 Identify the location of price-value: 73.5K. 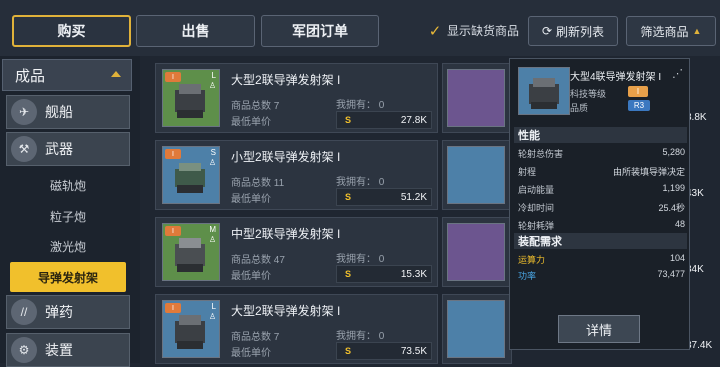
(413, 351).